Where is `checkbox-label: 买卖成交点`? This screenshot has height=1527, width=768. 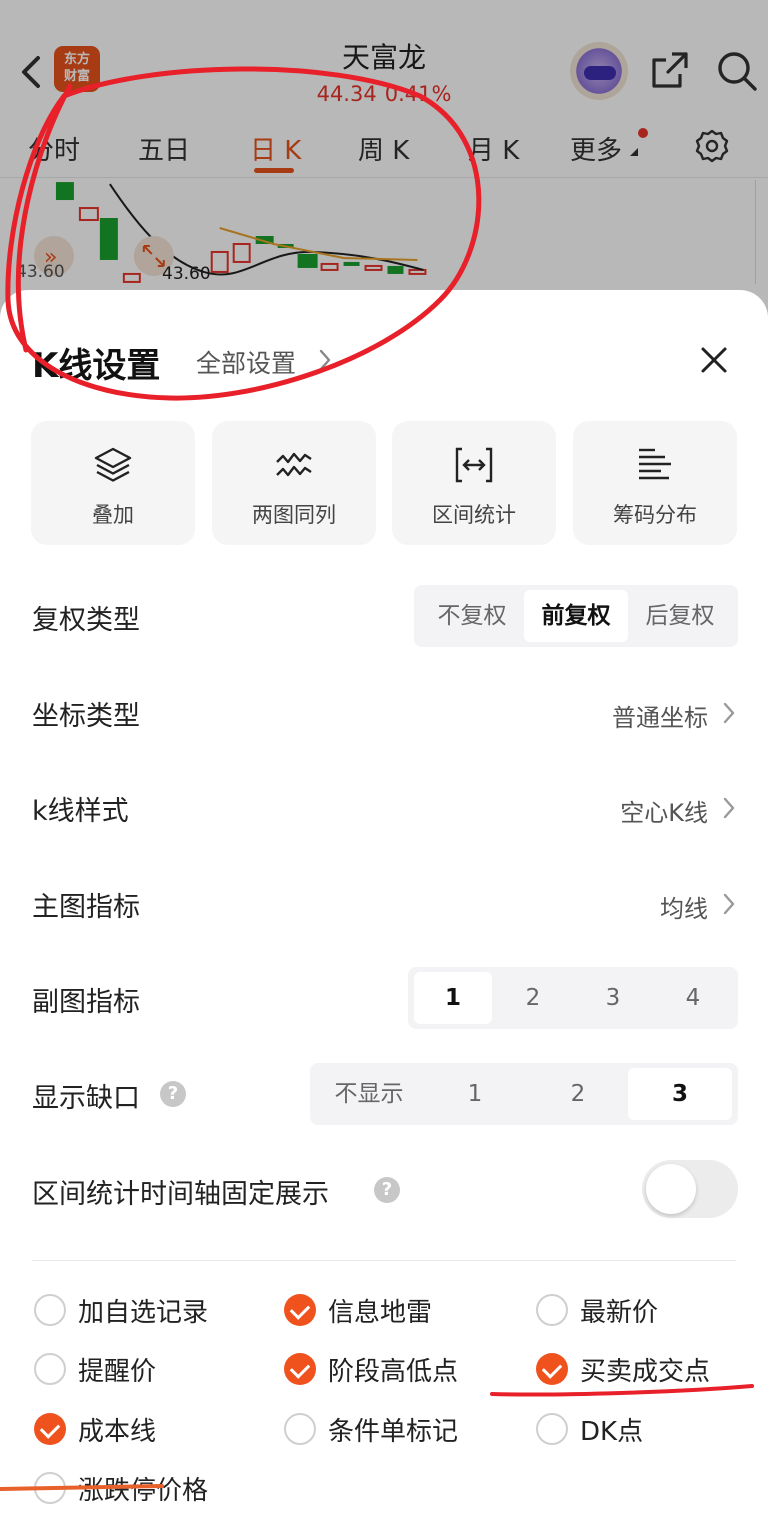
checkbox-label: 买卖成交点 is located at coordinates (645, 1372).